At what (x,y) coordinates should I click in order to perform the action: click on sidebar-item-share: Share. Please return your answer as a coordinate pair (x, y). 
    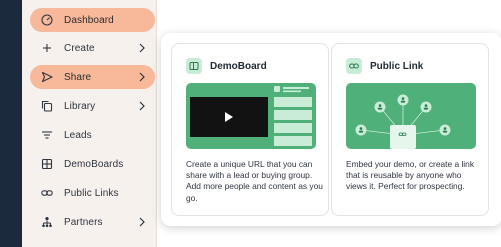
    Looking at the image, I should click on (92, 77).